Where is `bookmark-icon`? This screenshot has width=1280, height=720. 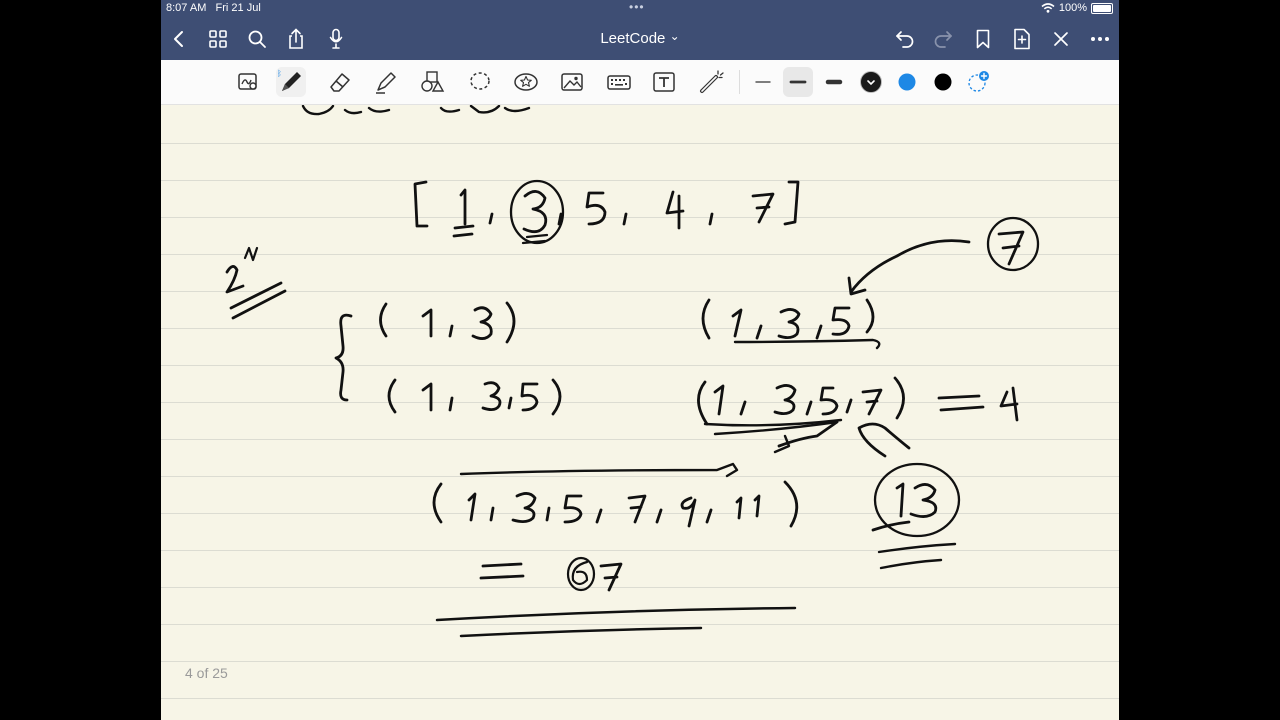 bookmark-icon is located at coordinates (983, 39).